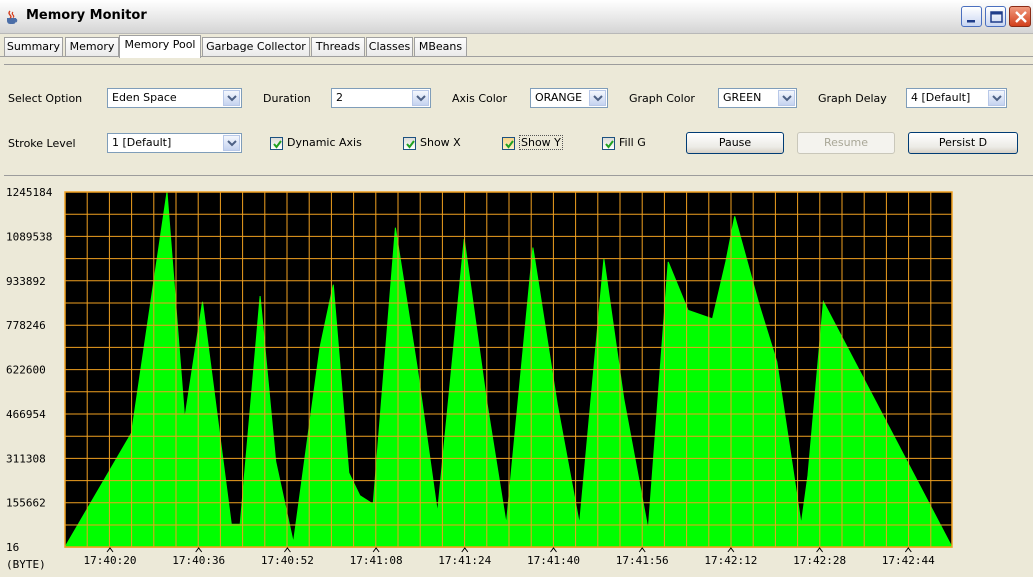 The height and width of the screenshot is (577, 1033). What do you see at coordinates (144, 97) in the screenshot?
I see `select-option-value: Eden Space` at bounding box center [144, 97].